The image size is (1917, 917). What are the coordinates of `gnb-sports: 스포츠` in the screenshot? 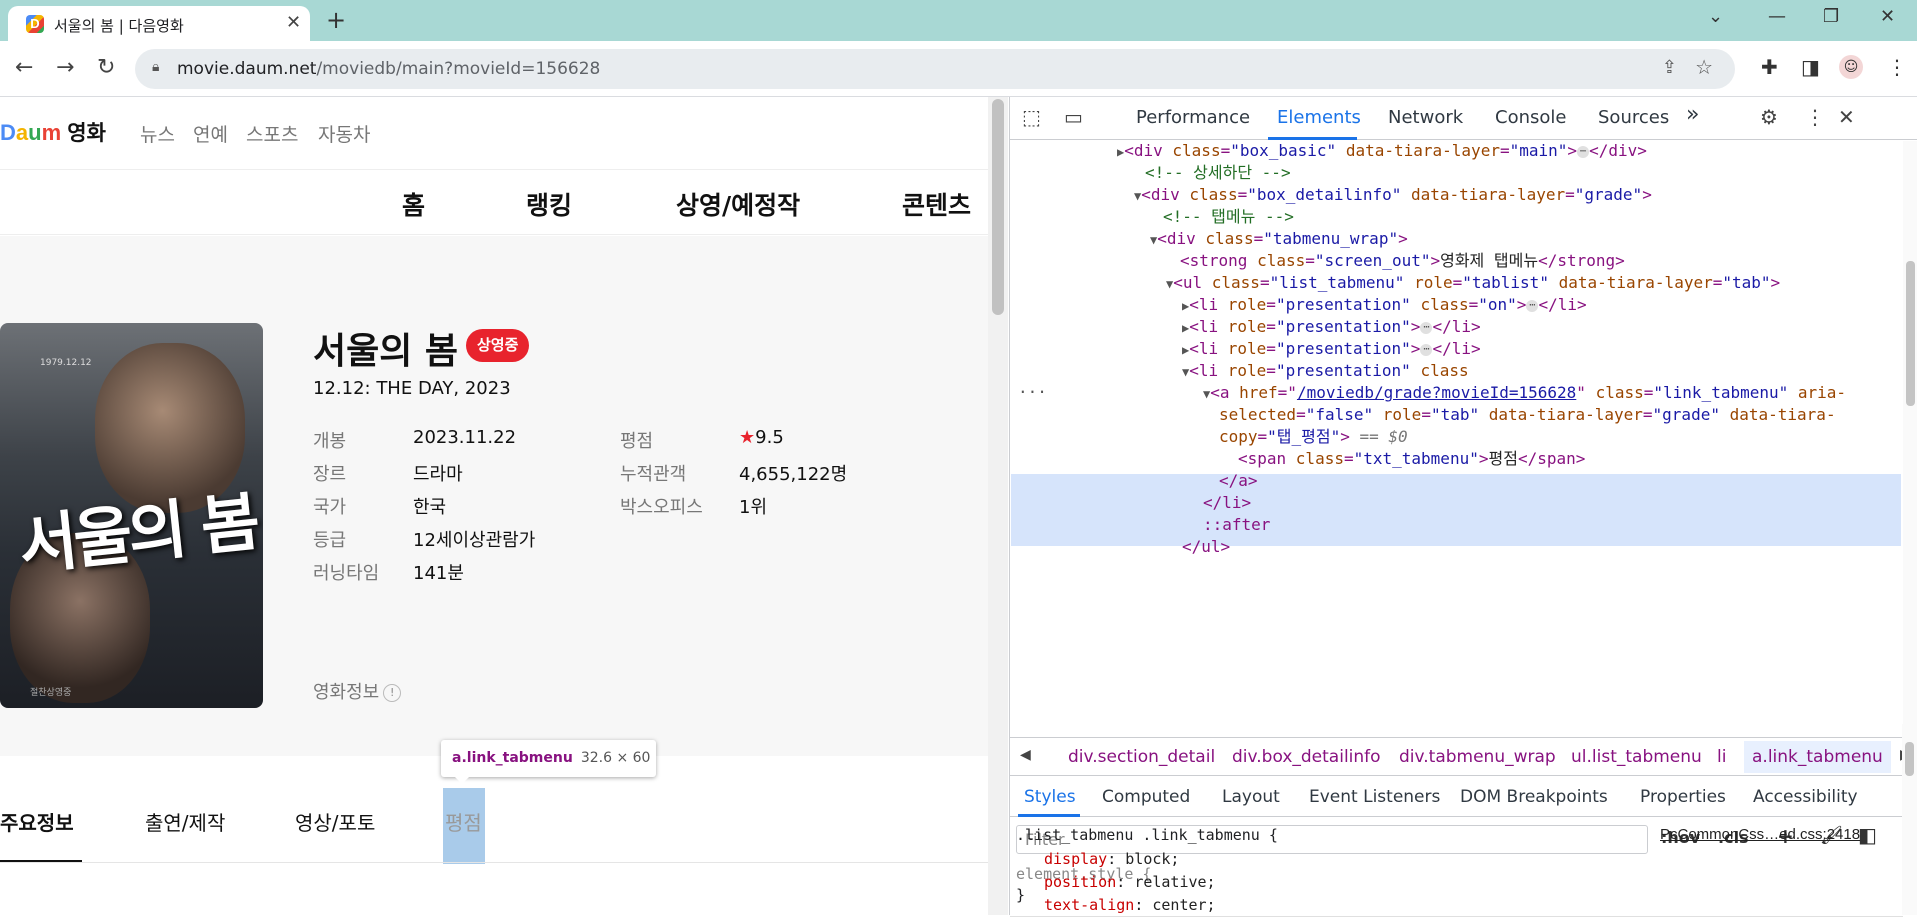 It's located at (272, 133).